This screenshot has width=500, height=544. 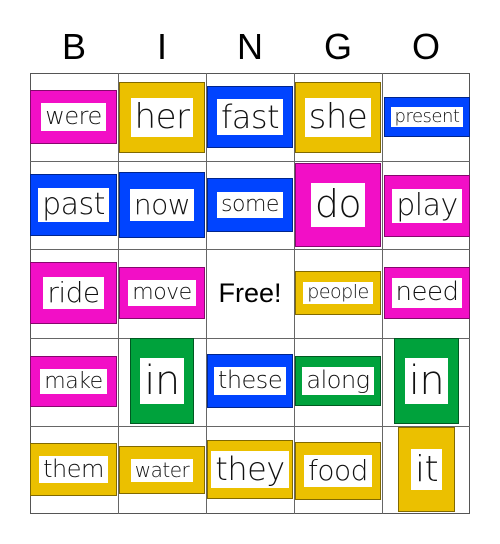 I want to click on cell-word: move, so click(x=162, y=293).